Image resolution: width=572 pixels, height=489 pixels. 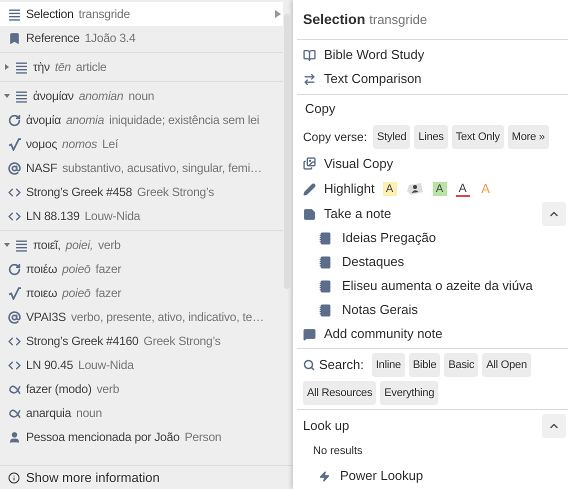 What do you see at coordinates (14, 478) in the screenshot?
I see `info-icon` at bounding box center [14, 478].